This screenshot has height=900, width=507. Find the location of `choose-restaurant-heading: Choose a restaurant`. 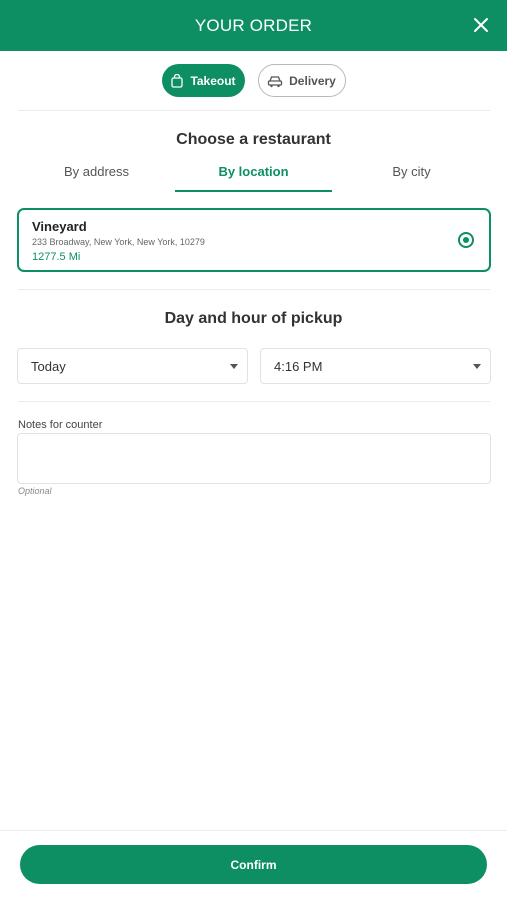

choose-restaurant-heading: Choose a restaurant is located at coordinates (253, 139).